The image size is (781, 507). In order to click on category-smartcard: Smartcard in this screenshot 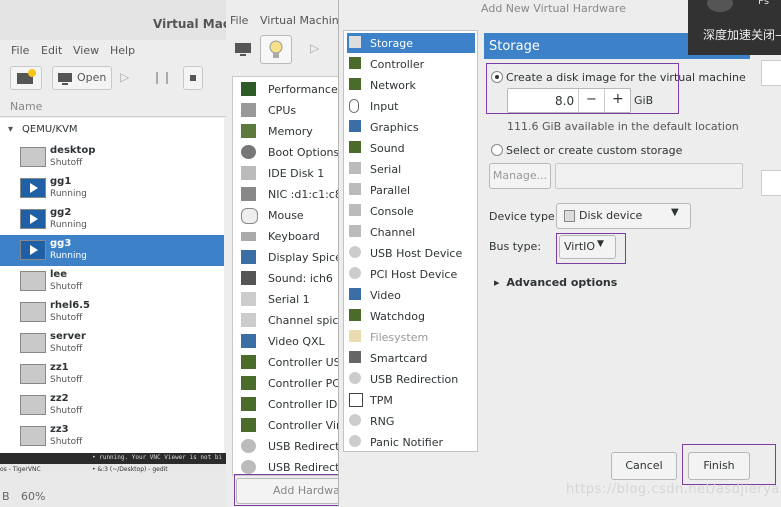, I will do `click(411, 358)`.